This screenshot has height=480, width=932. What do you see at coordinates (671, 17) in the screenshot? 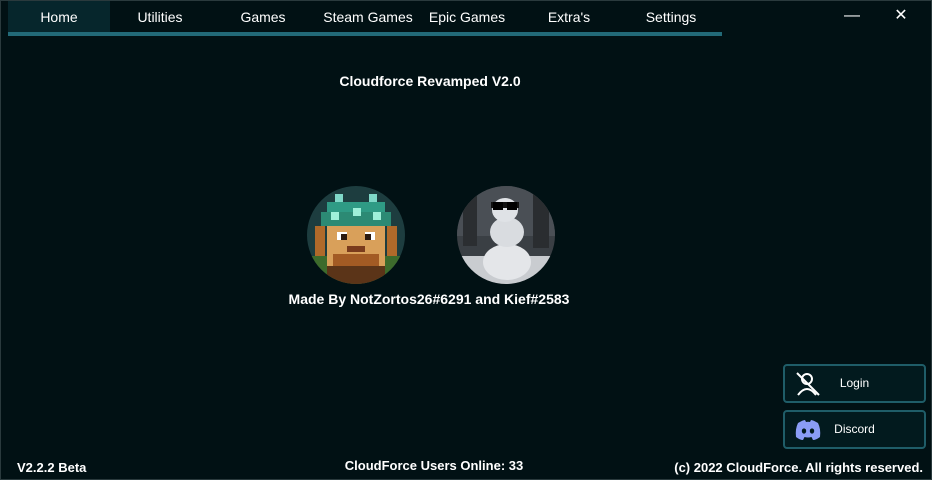
I see `tab-settings: Settings` at bounding box center [671, 17].